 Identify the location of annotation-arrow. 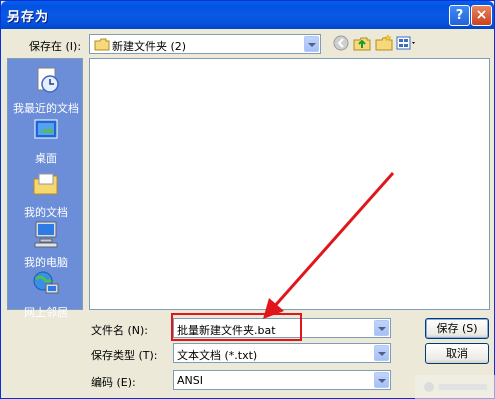
(329, 245).